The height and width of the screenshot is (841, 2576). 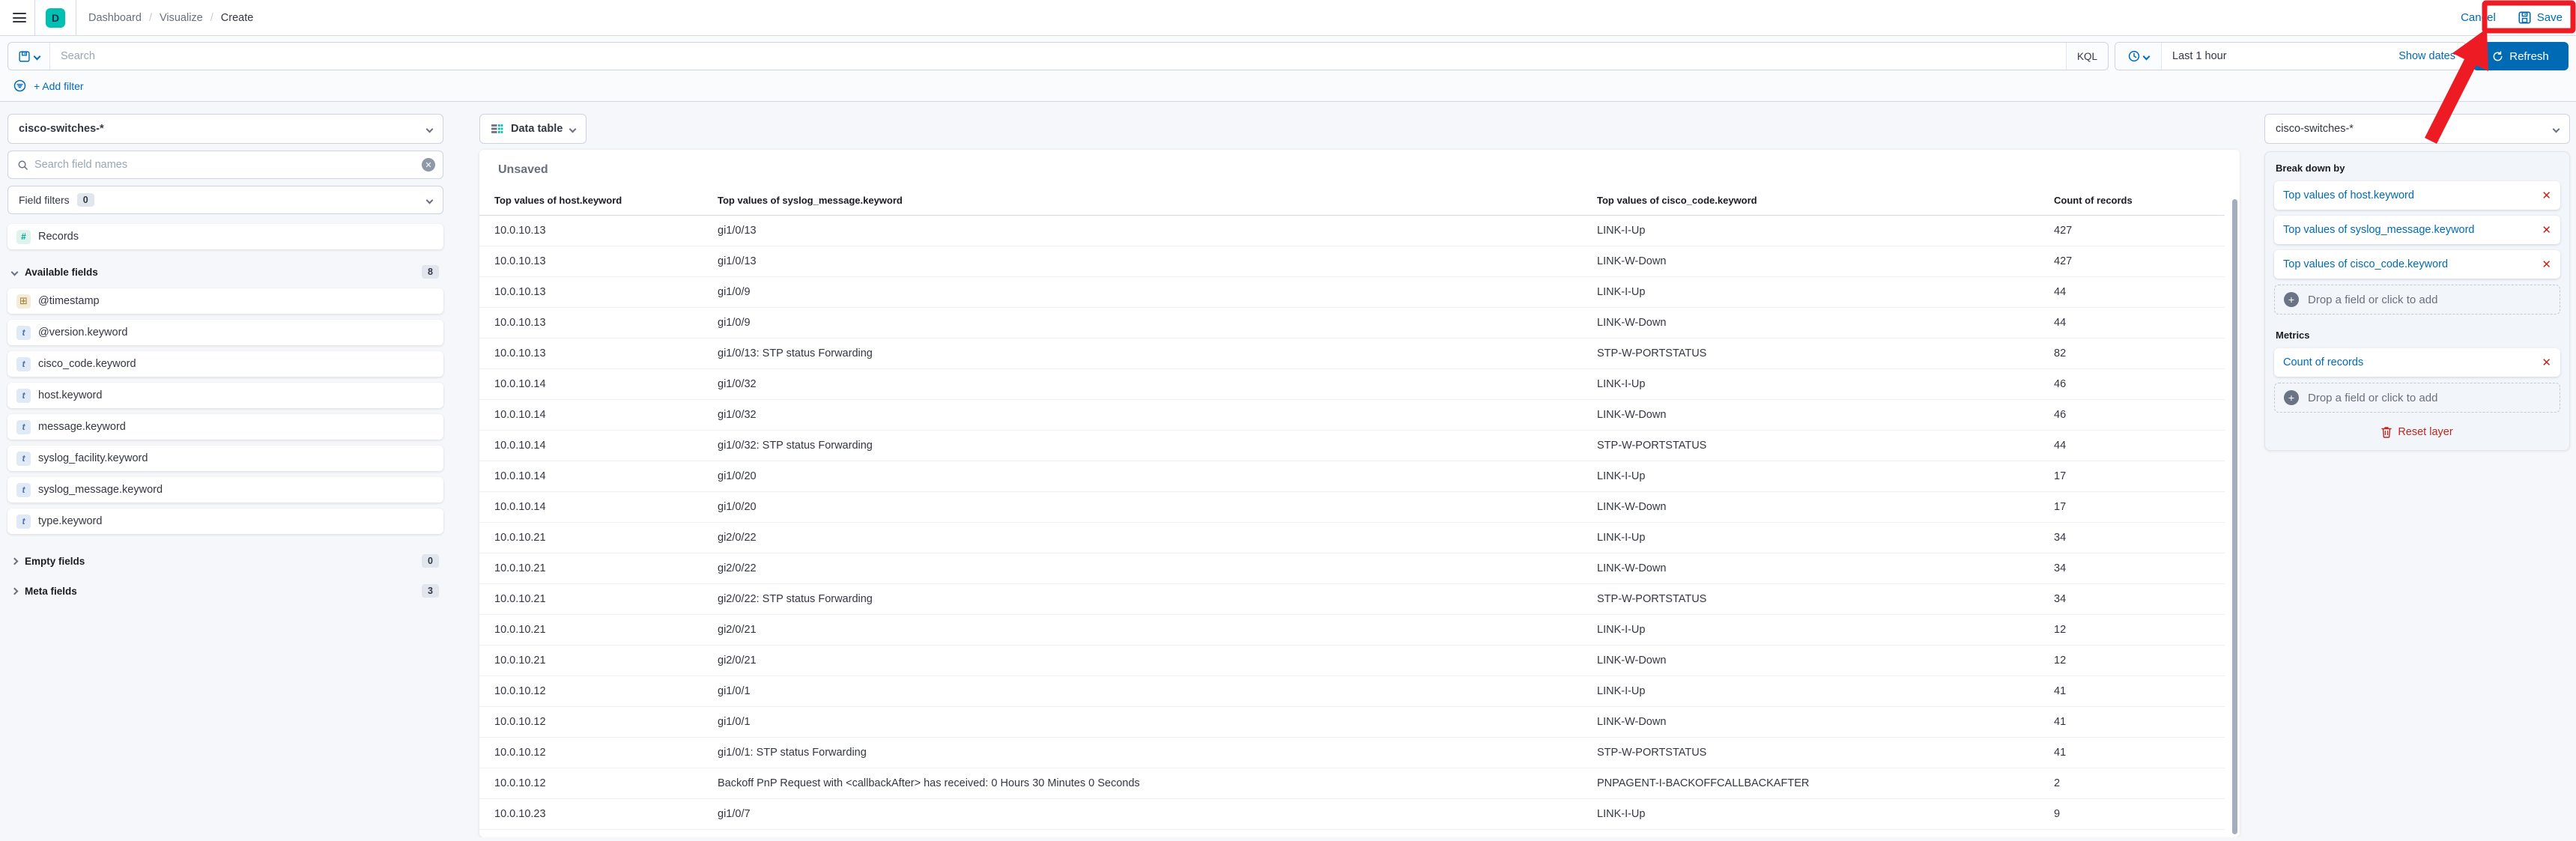 I want to click on time-range-value: Last 1 hour, so click(x=2199, y=56).